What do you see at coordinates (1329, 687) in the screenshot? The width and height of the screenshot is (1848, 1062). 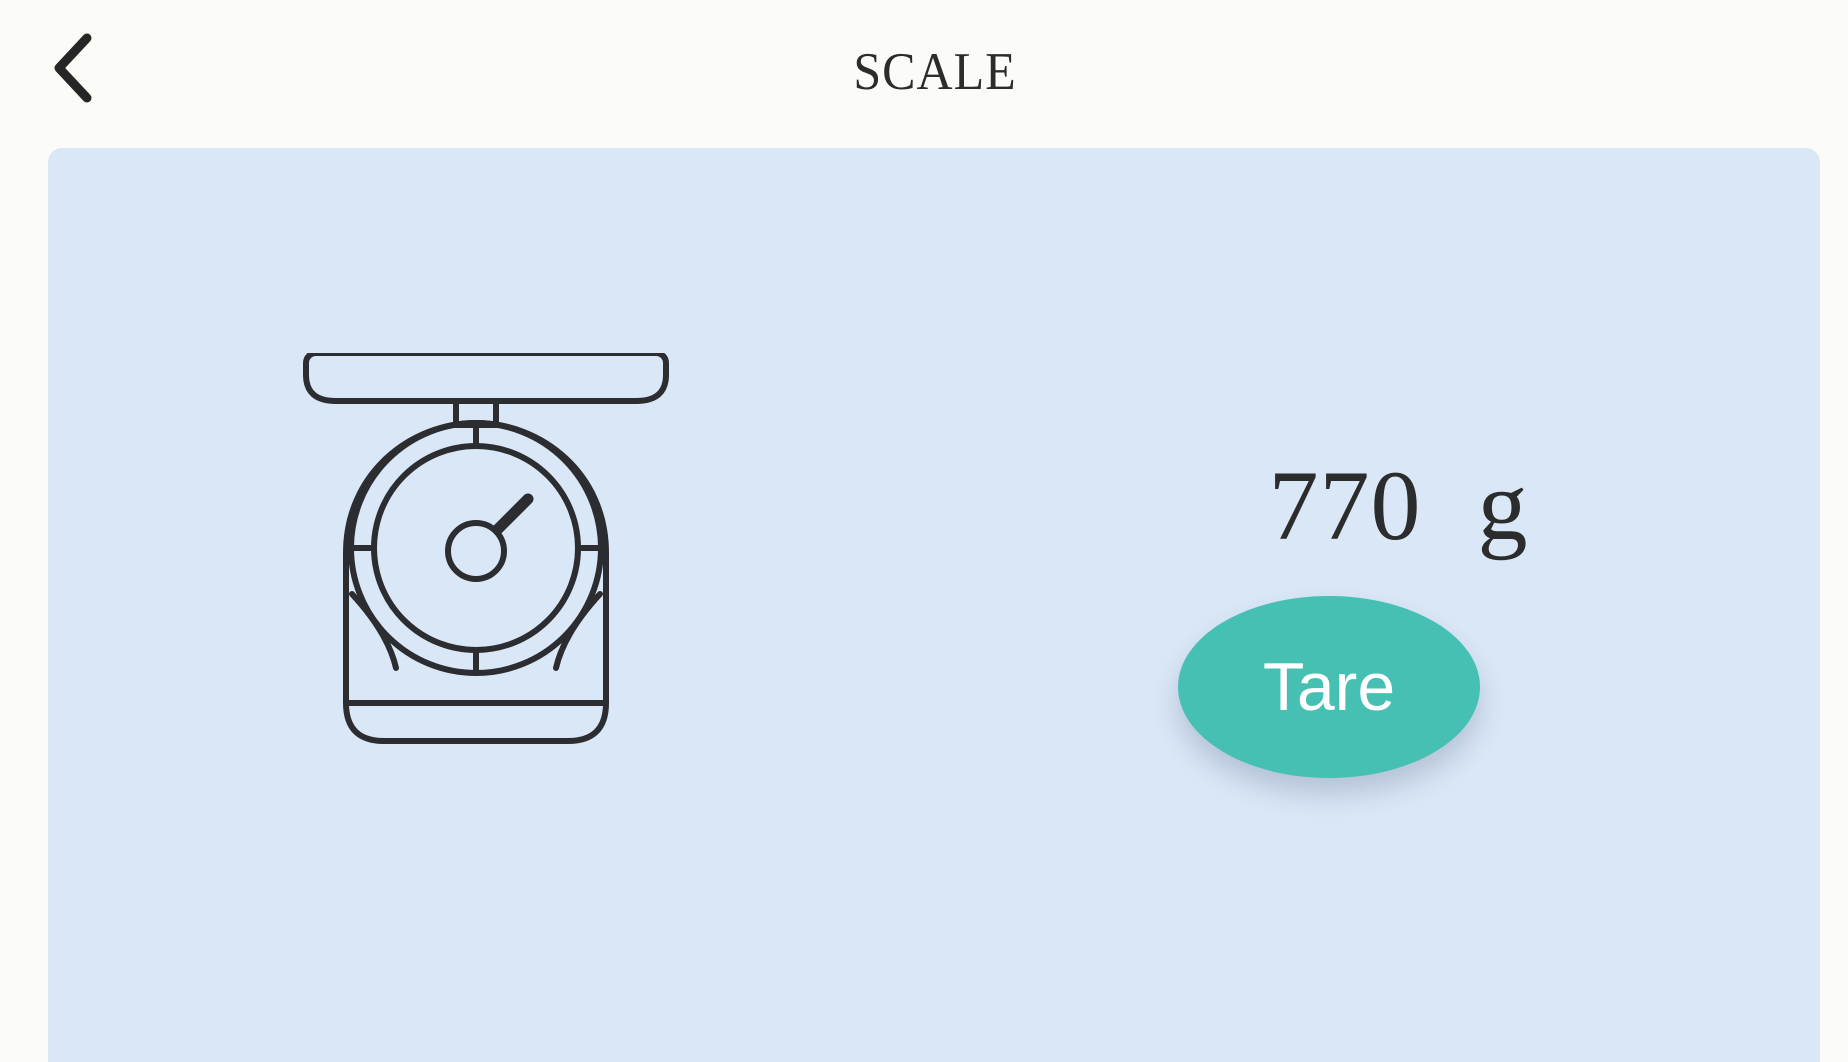 I see `tare-button: Tare` at bounding box center [1329, 687].